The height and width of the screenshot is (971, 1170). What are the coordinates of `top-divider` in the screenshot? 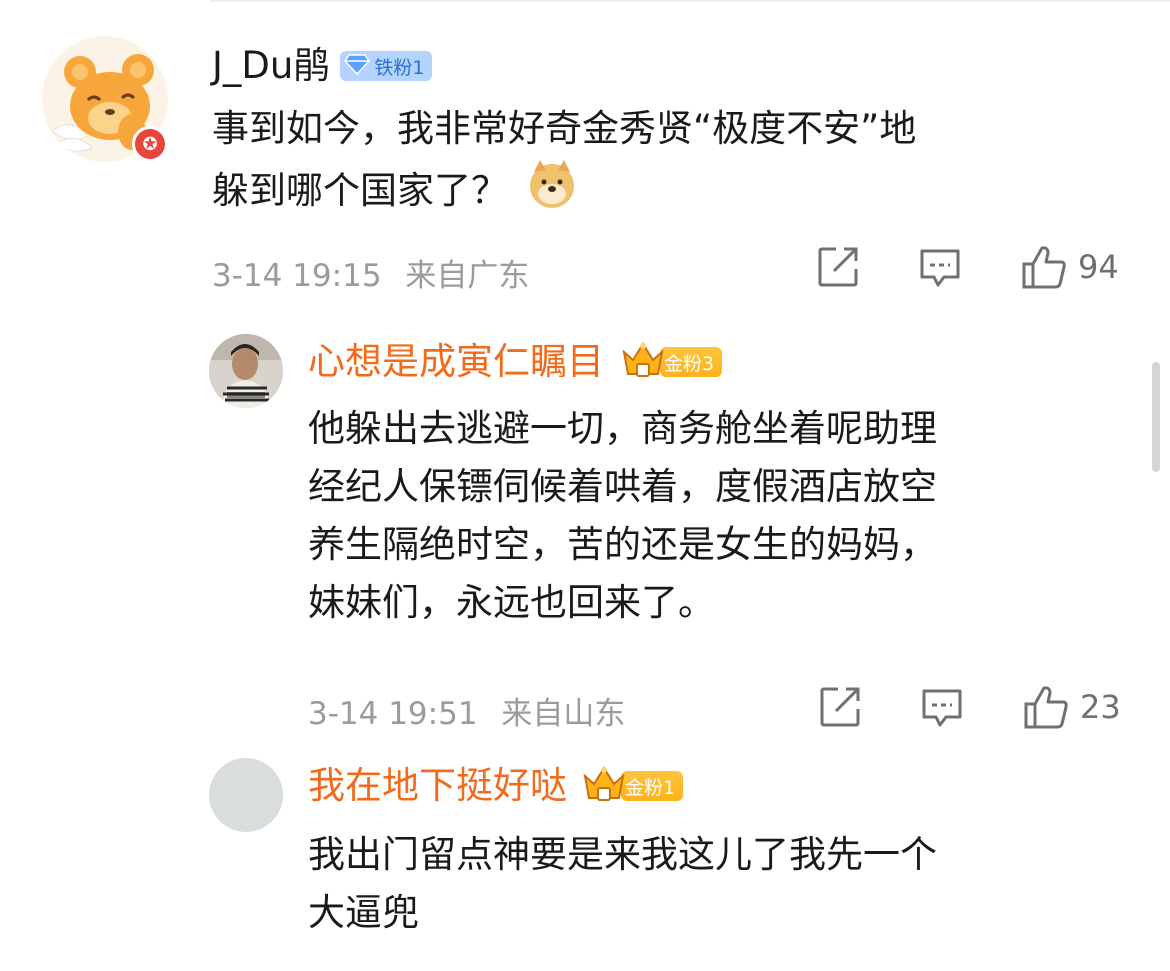 It's located at (690, 1).